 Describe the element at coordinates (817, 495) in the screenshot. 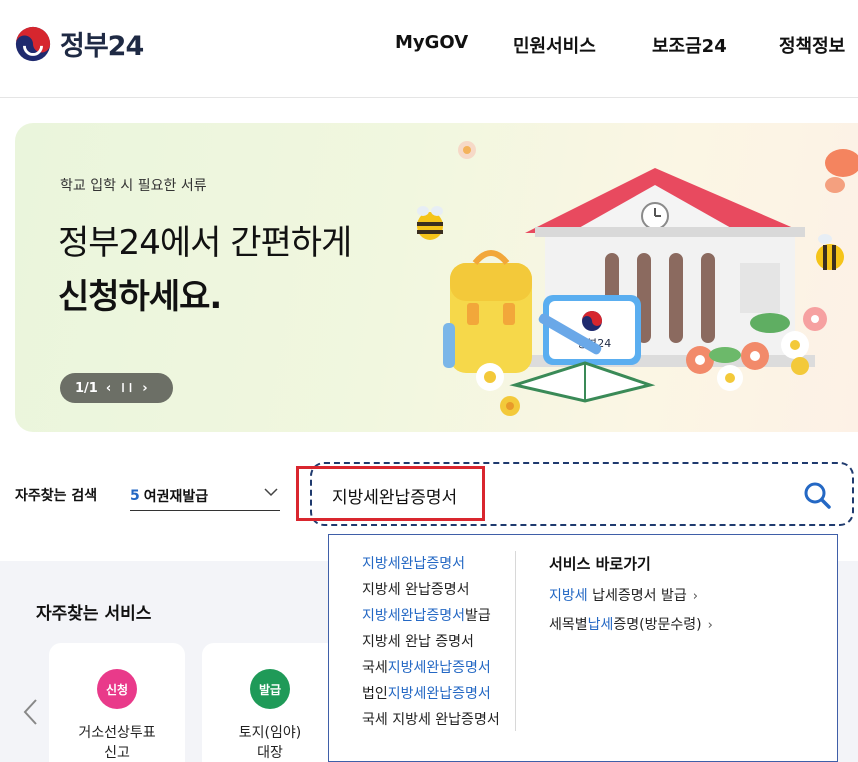

I see `search-icon` at that location.